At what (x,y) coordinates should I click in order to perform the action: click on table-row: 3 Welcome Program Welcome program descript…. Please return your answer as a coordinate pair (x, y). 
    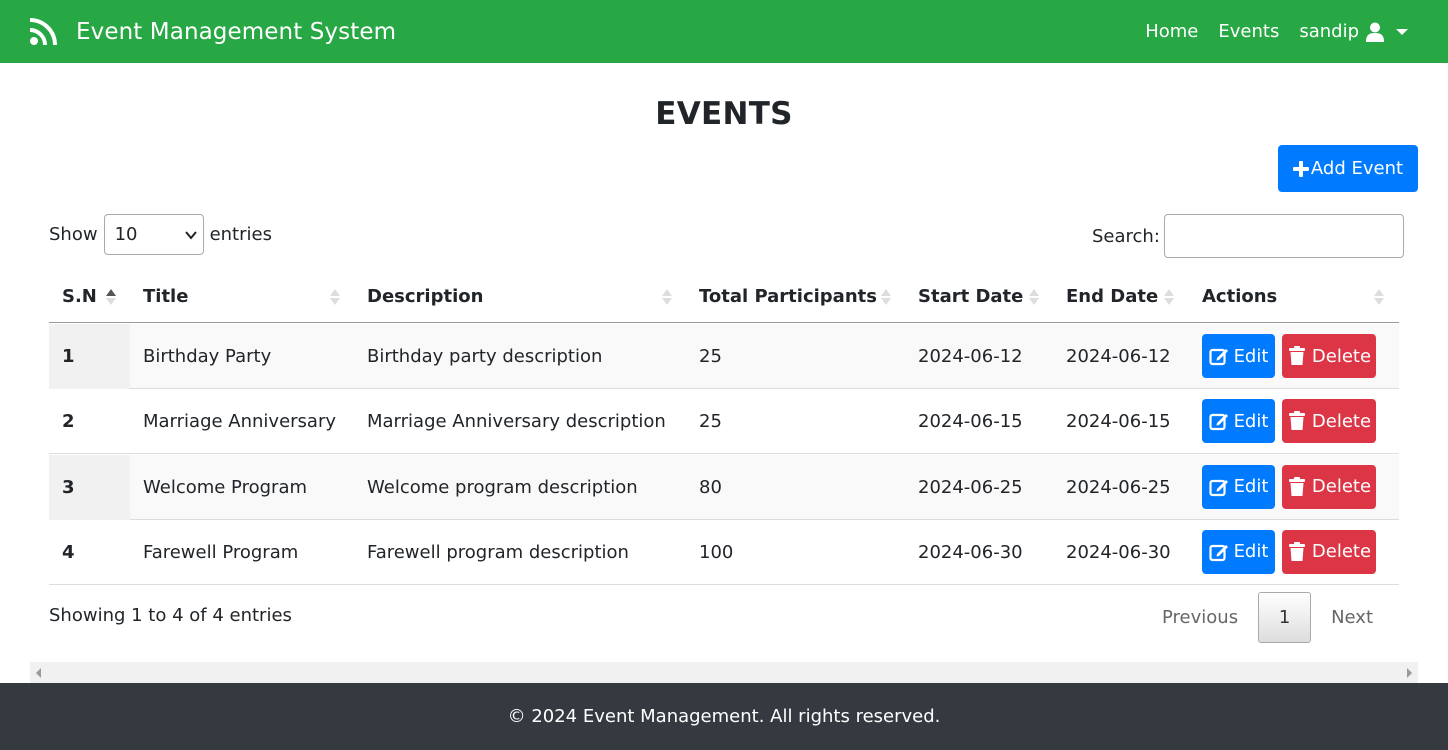
    Looking at the image, I should click on (724, 487).